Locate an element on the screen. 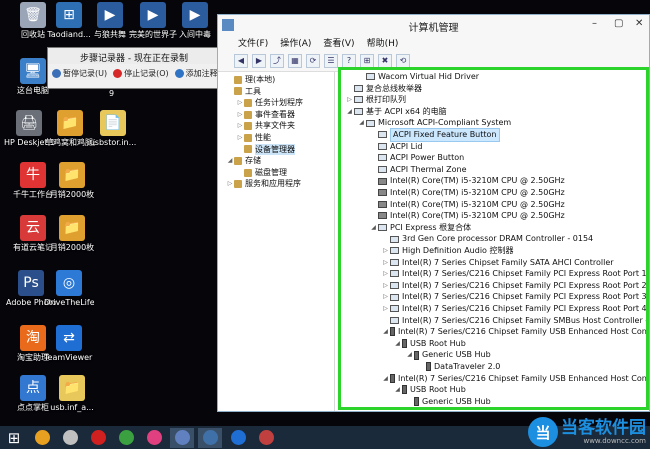 The image size is (650, 449). taskbar-app-netease is located at coordinates (98, 438).